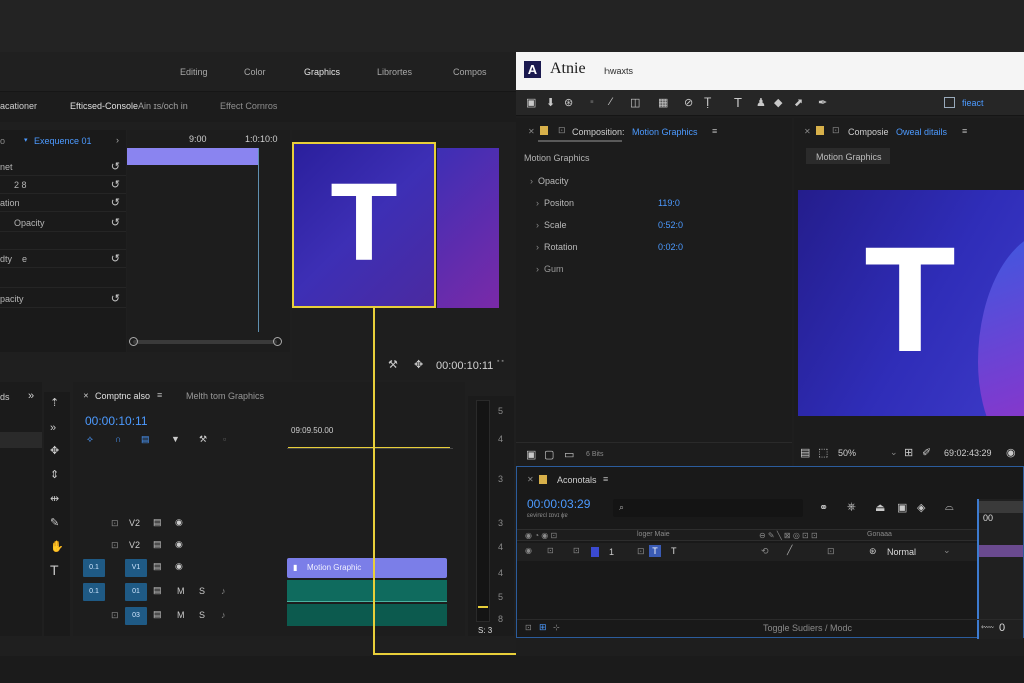 Image resolution: width=1024 pixels, height=683 pixels. I want to click on tab-vacationer: acationer, so click(18, 106).